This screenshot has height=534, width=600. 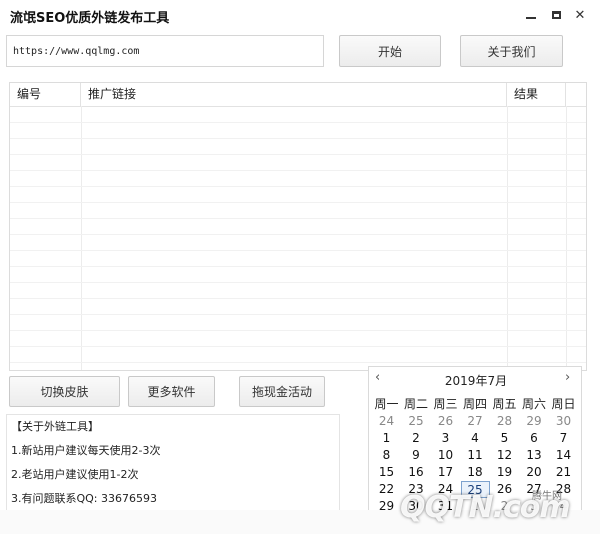 What do you see at coordinates (563, 455) in the screenshot?
I see `calendar-day: 14` at bounding box center [563, 455].